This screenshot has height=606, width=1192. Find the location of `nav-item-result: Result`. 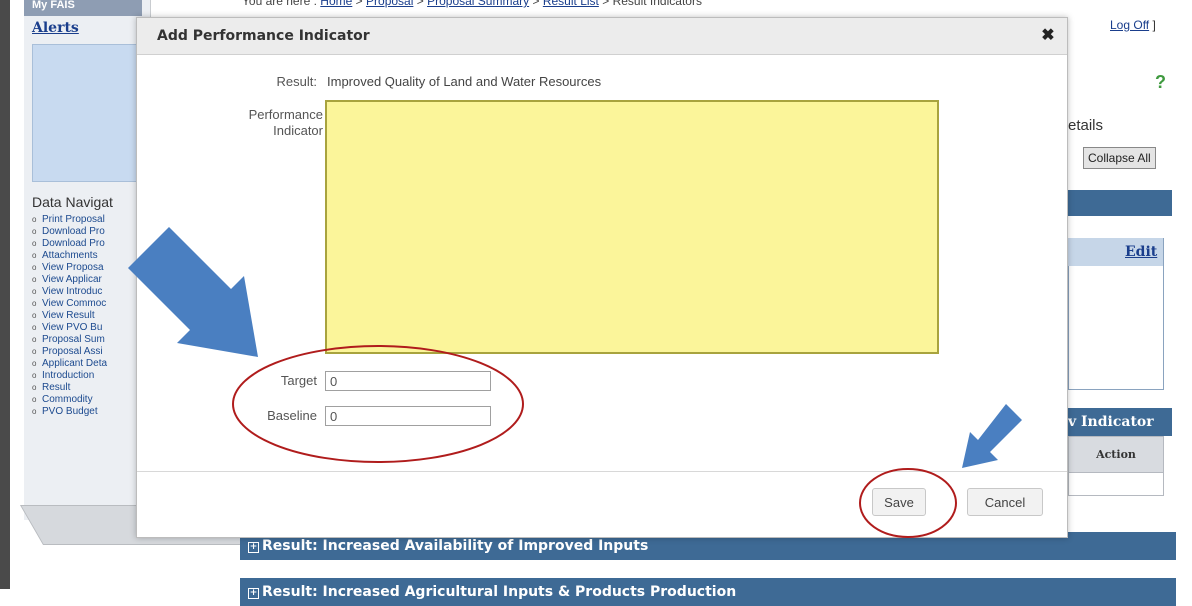

nav-item-result: Result is located at coordinates (69, 388).